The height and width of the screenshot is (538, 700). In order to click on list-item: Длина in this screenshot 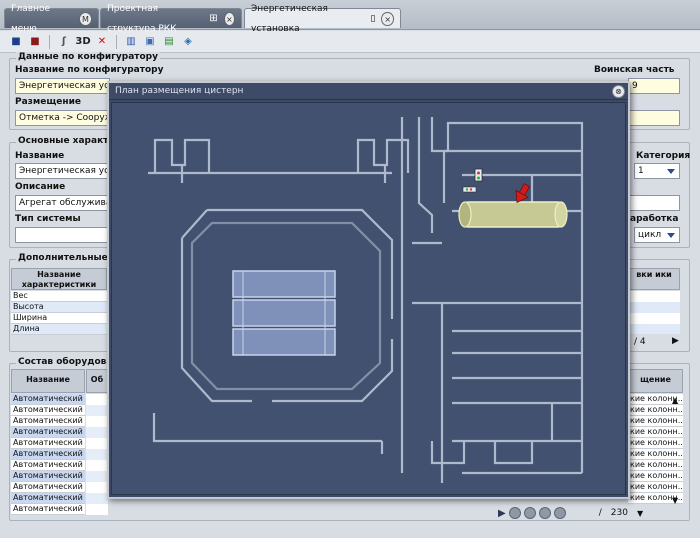, I will do `click(59, 329)`.